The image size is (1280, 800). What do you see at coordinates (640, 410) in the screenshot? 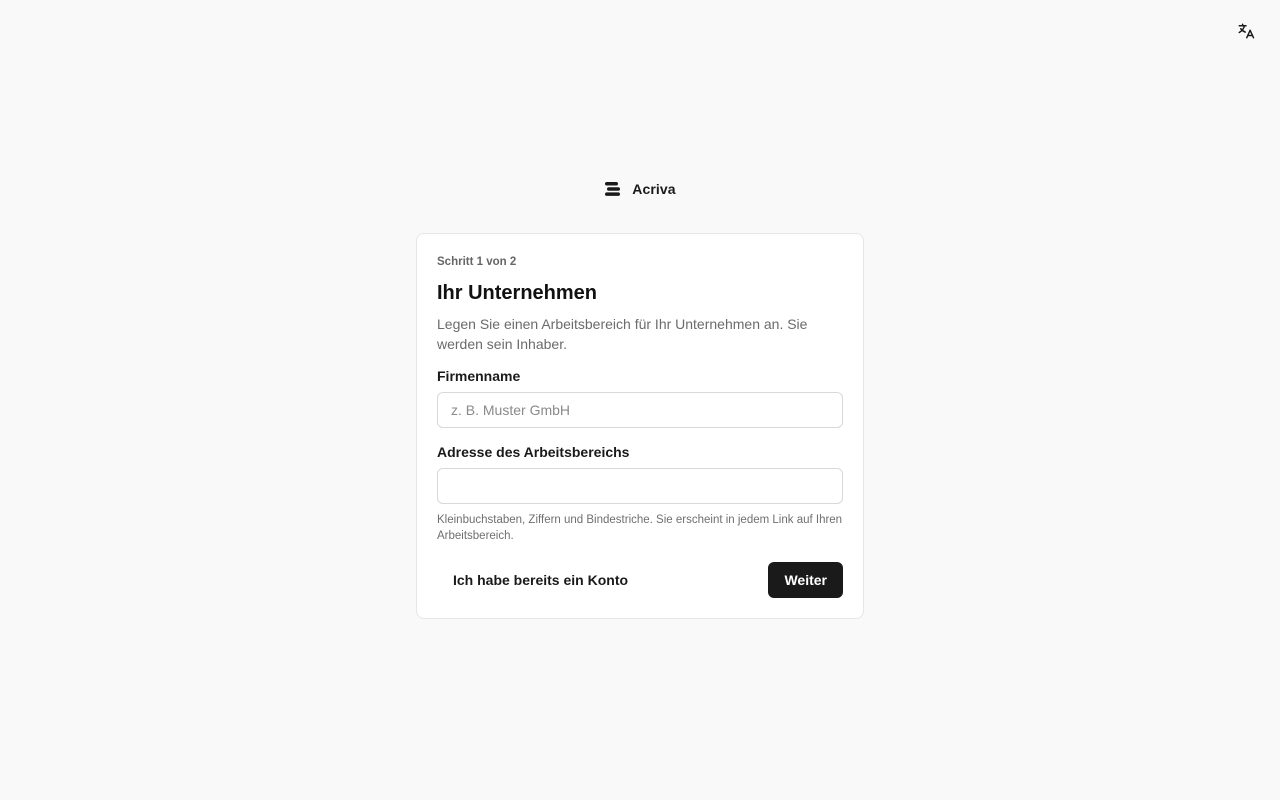
I see `company-name-input` at bounding box center [640, 410].